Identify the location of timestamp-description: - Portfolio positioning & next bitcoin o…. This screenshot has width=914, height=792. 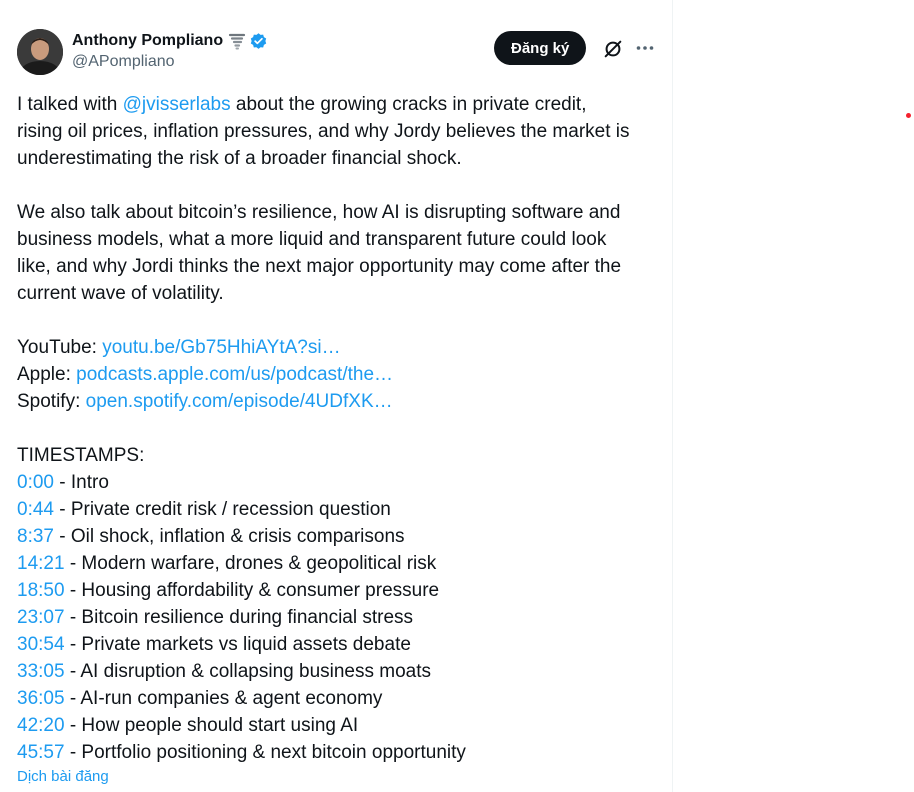
(265, 752).